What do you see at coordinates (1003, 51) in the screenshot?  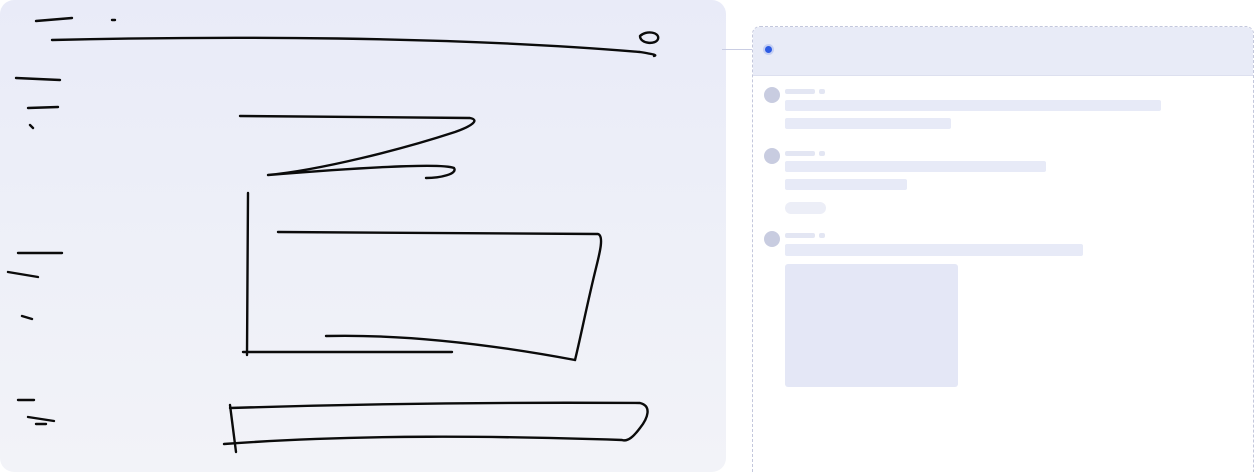 I see `preview-header` at bounding box center [1003, 51].